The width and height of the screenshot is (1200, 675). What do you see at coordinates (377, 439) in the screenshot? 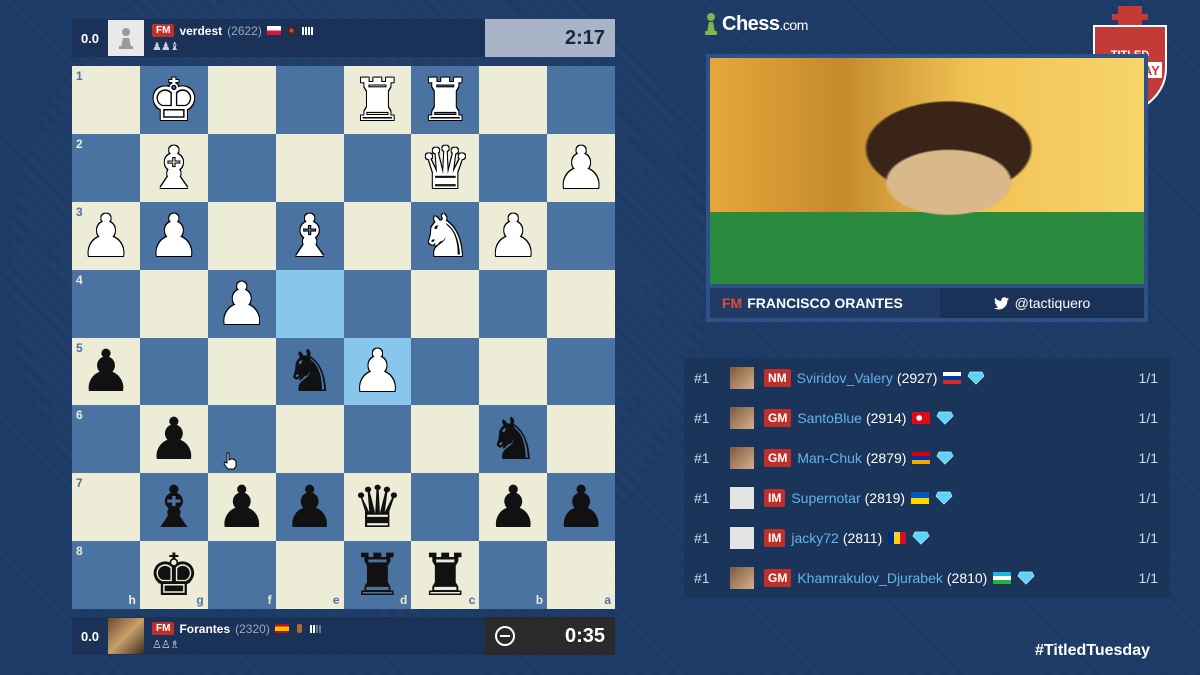
I see `square-d6` at bounding box center [377, 439].